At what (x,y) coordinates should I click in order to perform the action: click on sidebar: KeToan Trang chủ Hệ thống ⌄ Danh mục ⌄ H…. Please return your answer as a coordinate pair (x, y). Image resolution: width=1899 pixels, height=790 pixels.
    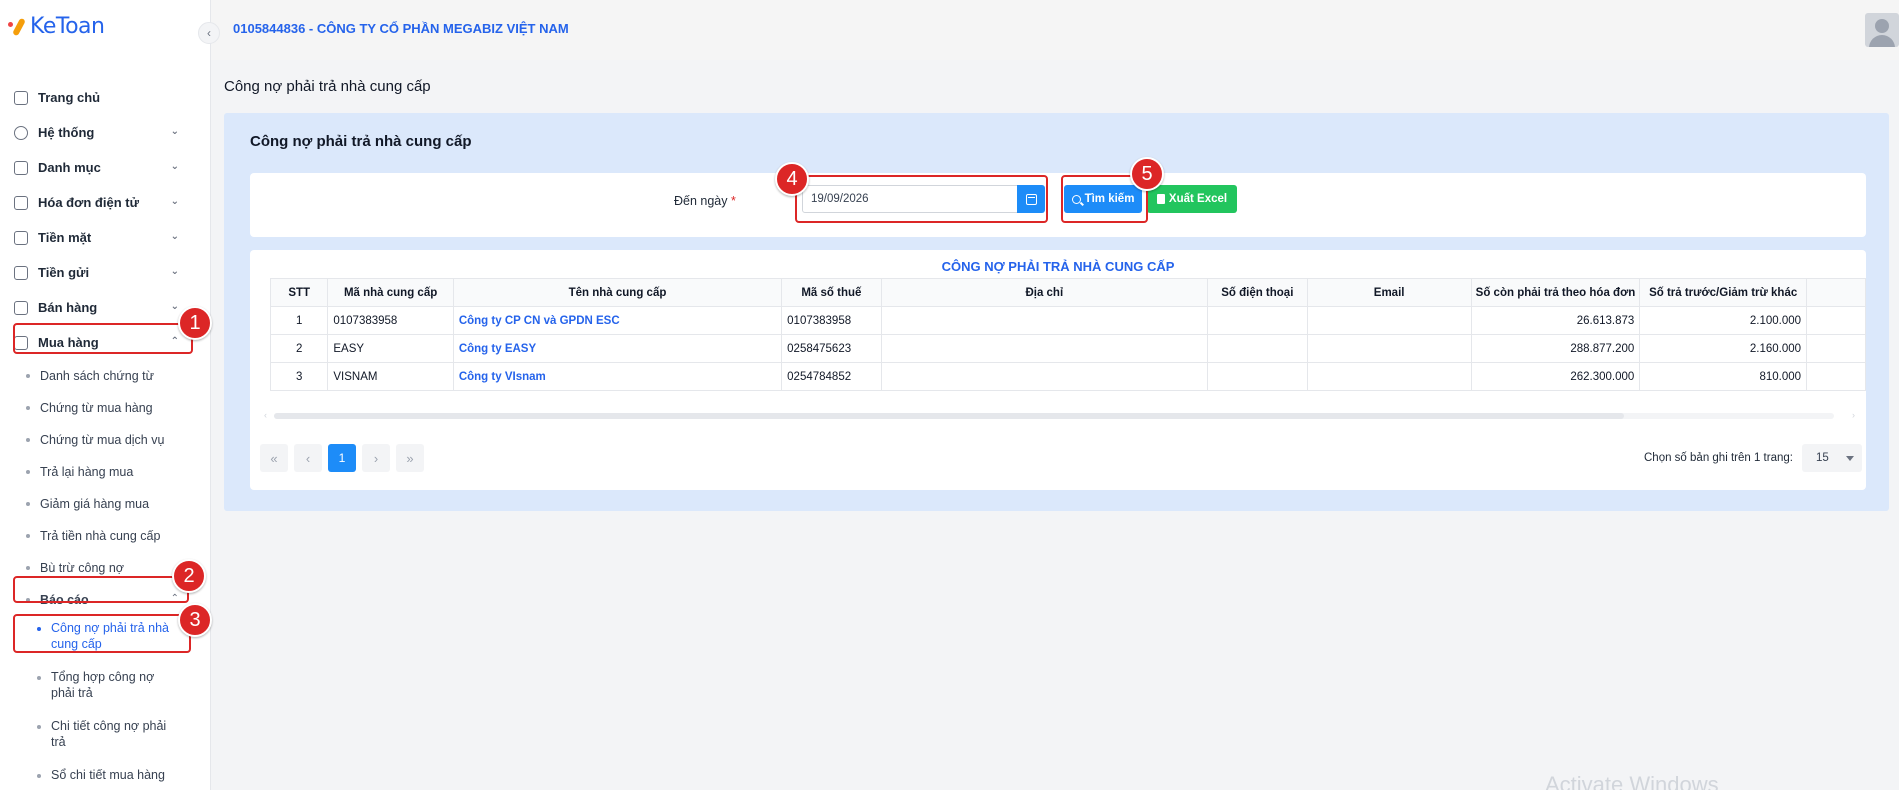
    Looking at the image, I should click on (105, 395).